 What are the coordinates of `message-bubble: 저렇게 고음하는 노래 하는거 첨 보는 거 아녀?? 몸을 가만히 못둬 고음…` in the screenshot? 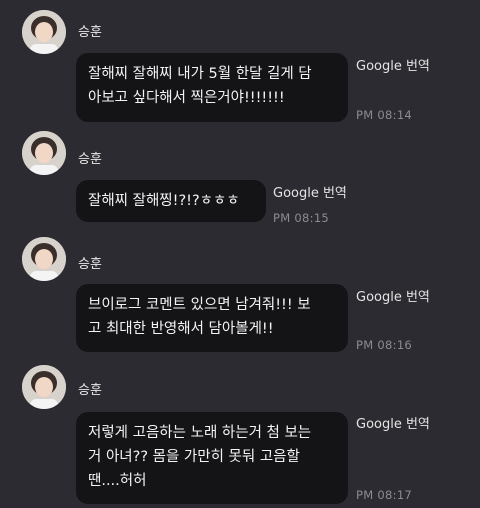 It's located at (212, 458).